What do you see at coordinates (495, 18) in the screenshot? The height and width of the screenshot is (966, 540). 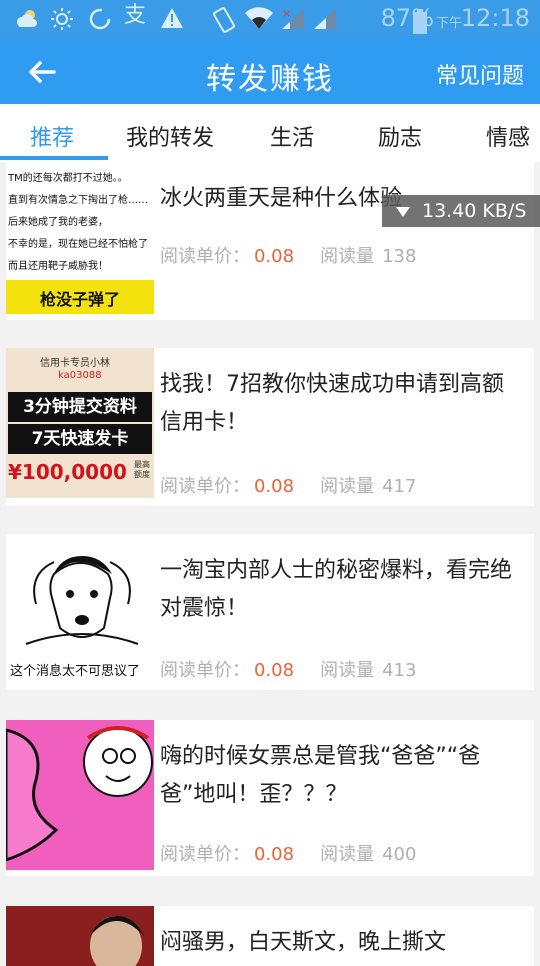 I see `clock: 12:18` at bounding box center [495, 18].